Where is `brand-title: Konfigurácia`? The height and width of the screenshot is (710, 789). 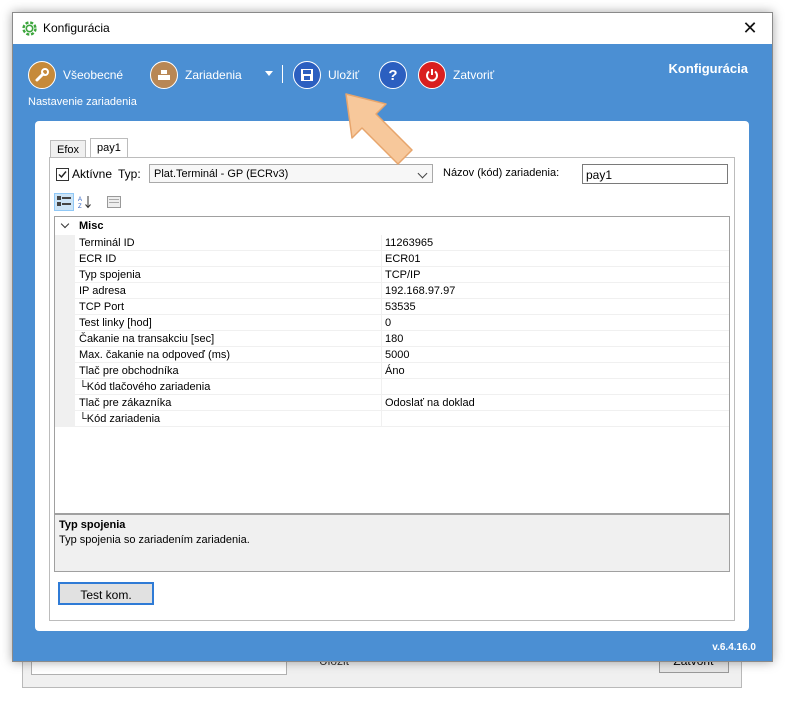
brand-title: Konfigurácia is located at coordinates (708, 68).